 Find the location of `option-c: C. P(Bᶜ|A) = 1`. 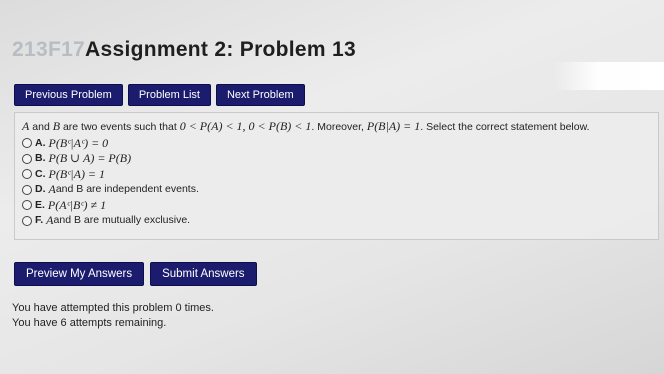

option-c: C. P(Bᶜ|A) = 1 is located at coordinates (336, 175).